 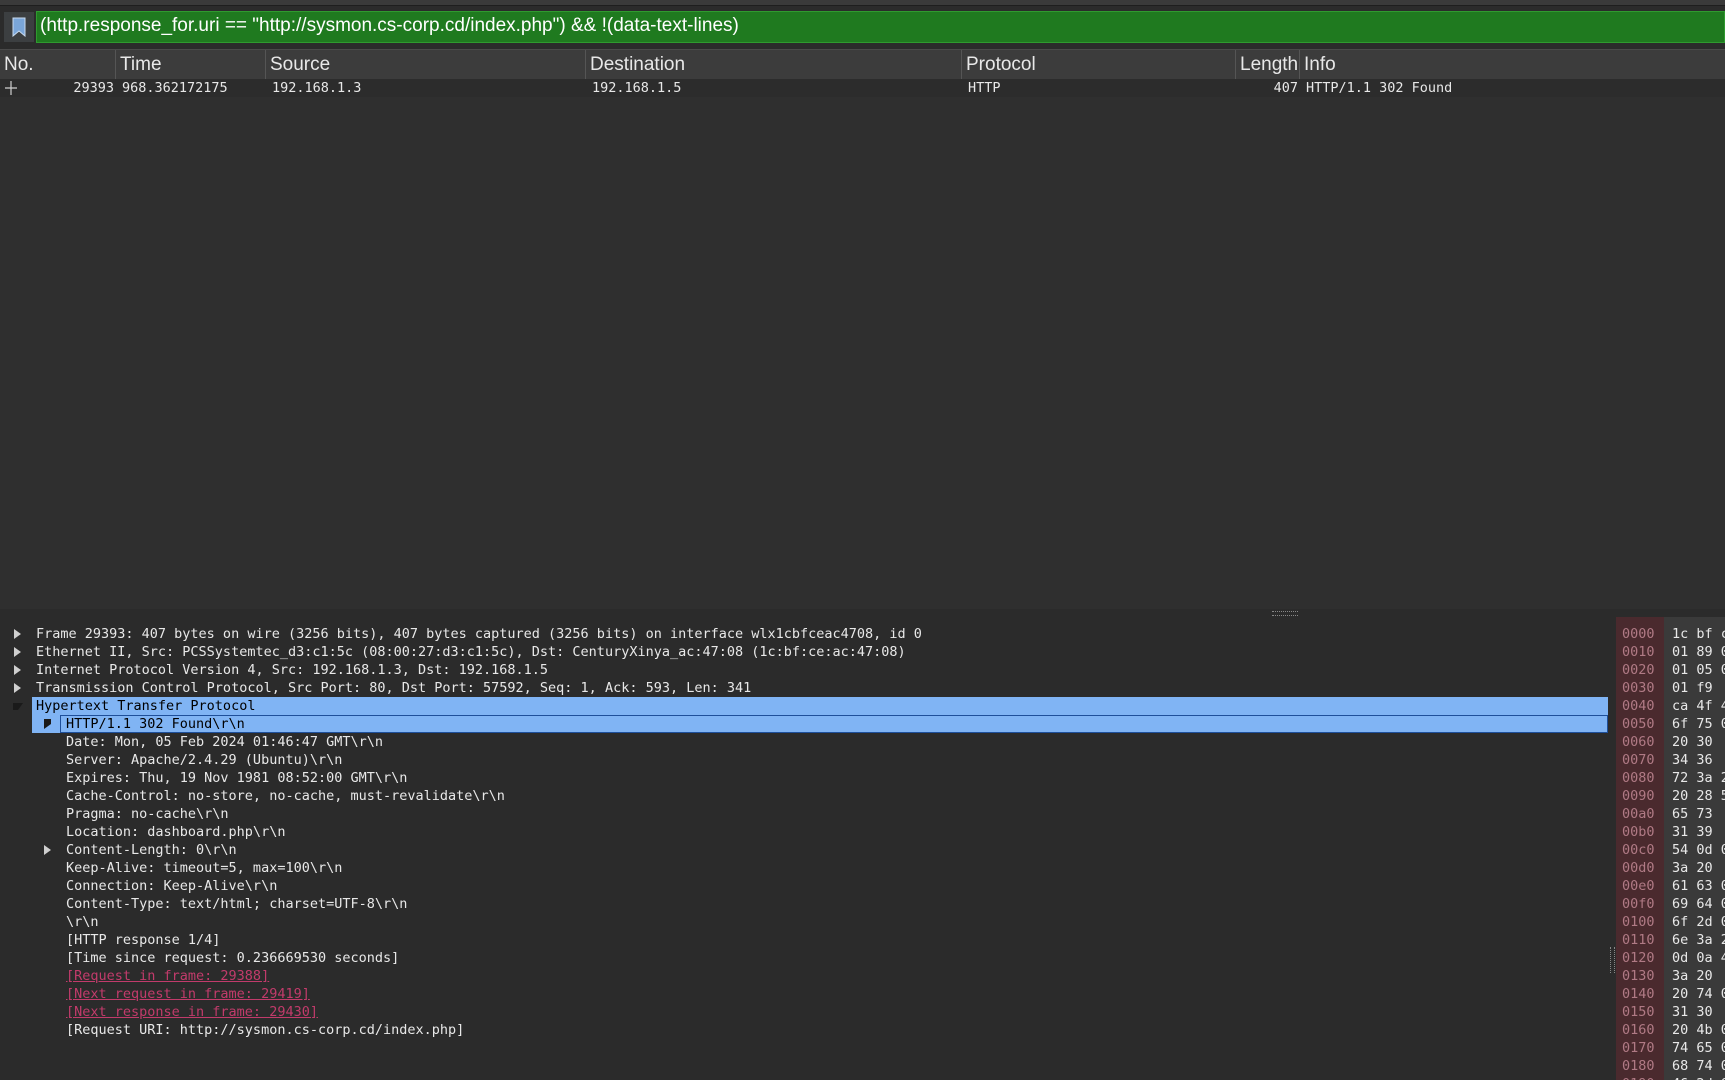 I want to click on byte-hex: 54 0d 0, so click(x=1698, y=850).